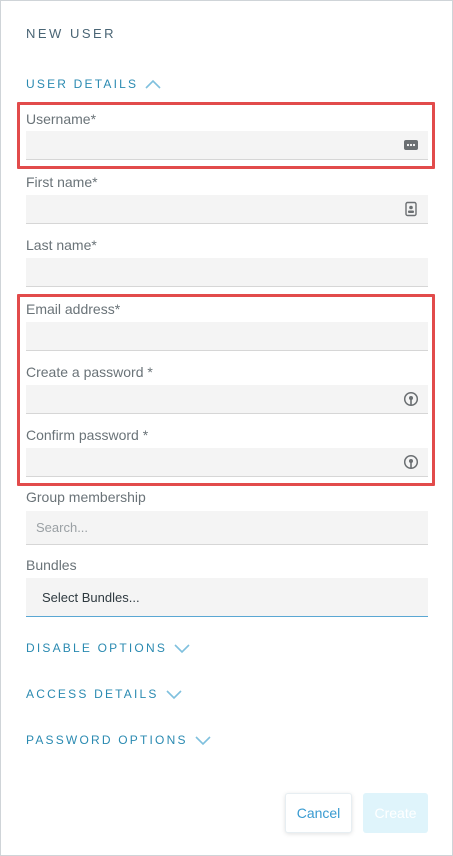 The width and height of the screenshot is (453, 856). I want to click on section-access-details-toggle: ACCESS DETAILS, so click(104, 694).